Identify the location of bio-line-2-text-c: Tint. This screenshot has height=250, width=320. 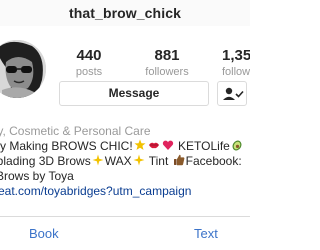
(158, 161).